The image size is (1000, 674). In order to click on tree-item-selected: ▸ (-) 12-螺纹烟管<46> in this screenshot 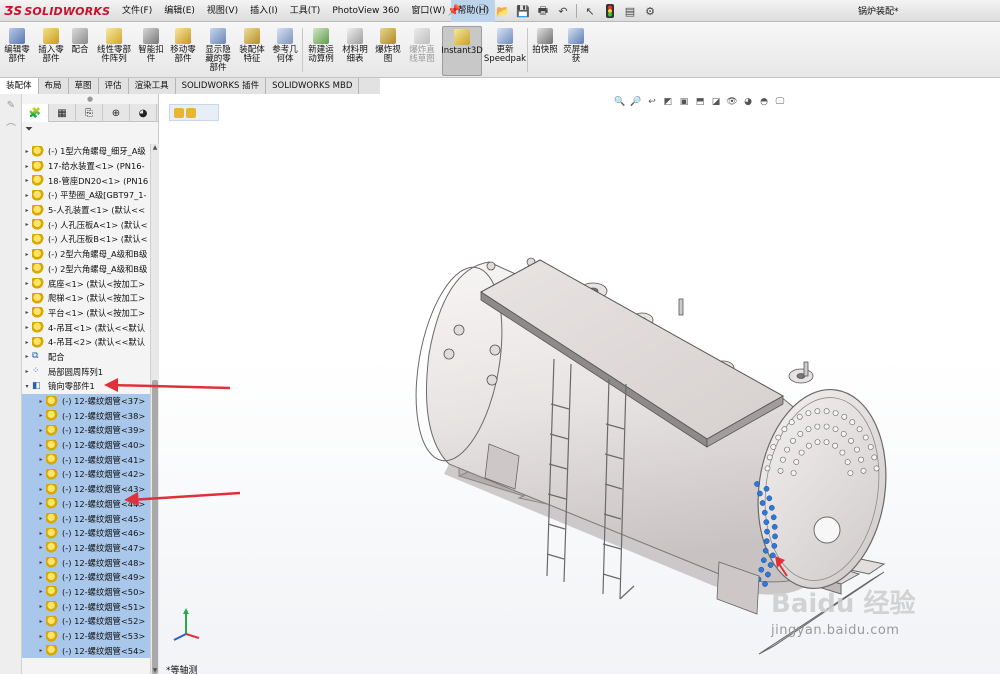, I will do `click(86, 533)`.